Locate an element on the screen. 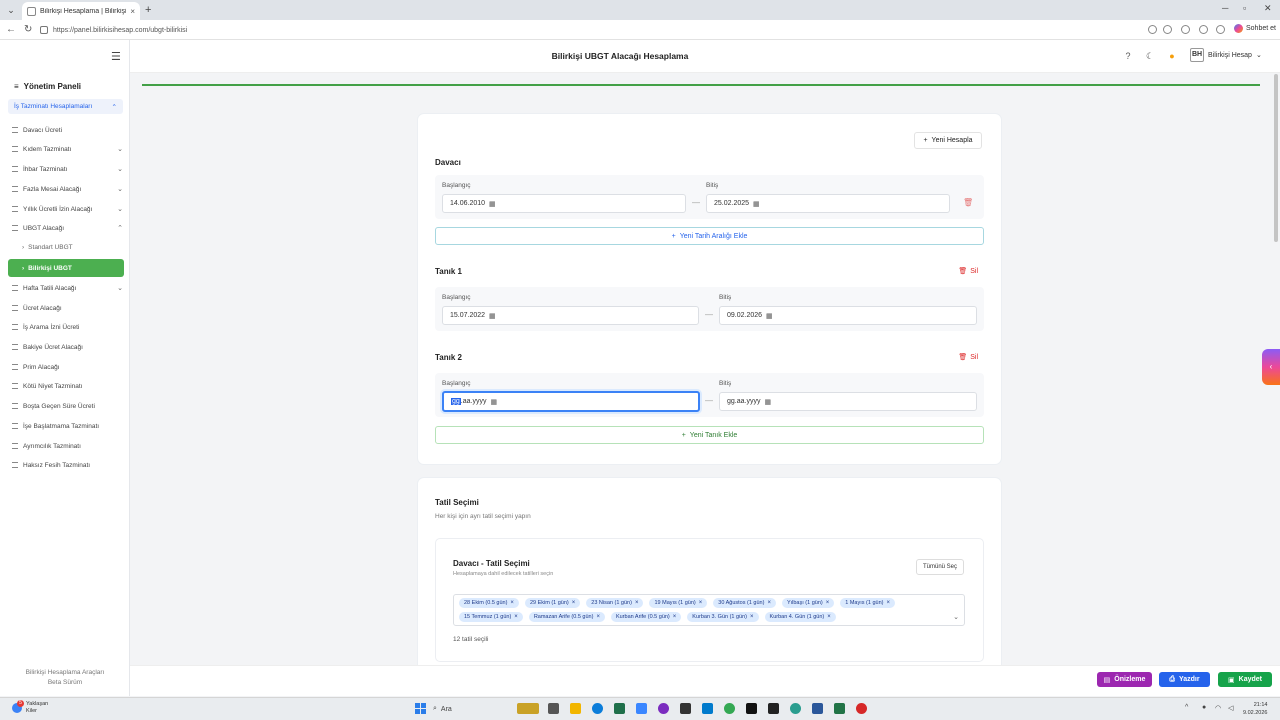 The height and width of the screenshot is (720, 1280). sidebar-item: Kötü Niyet Tazminatı is located at coordinates (67, 386).